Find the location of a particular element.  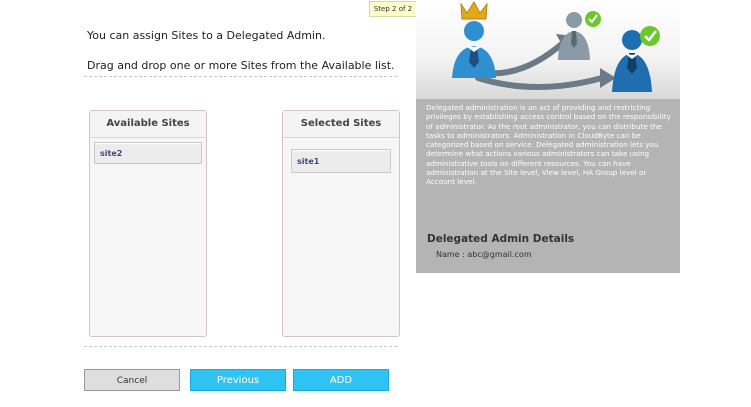

add-button: ADD is located at coordinates (341, 380).